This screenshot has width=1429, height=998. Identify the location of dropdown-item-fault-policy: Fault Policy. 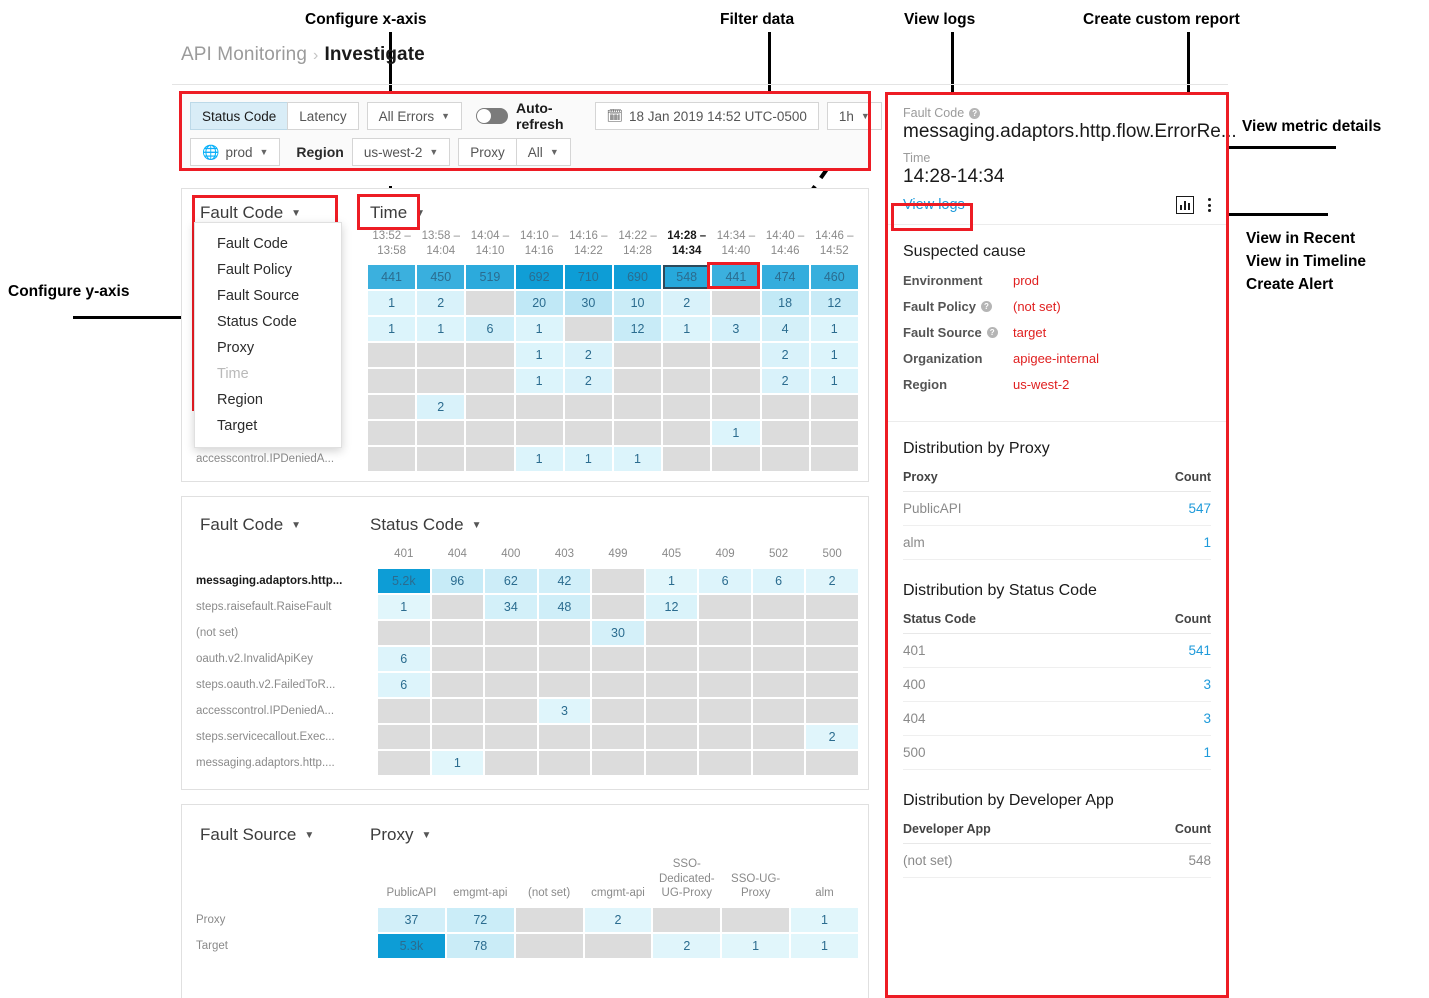
(268, 270).